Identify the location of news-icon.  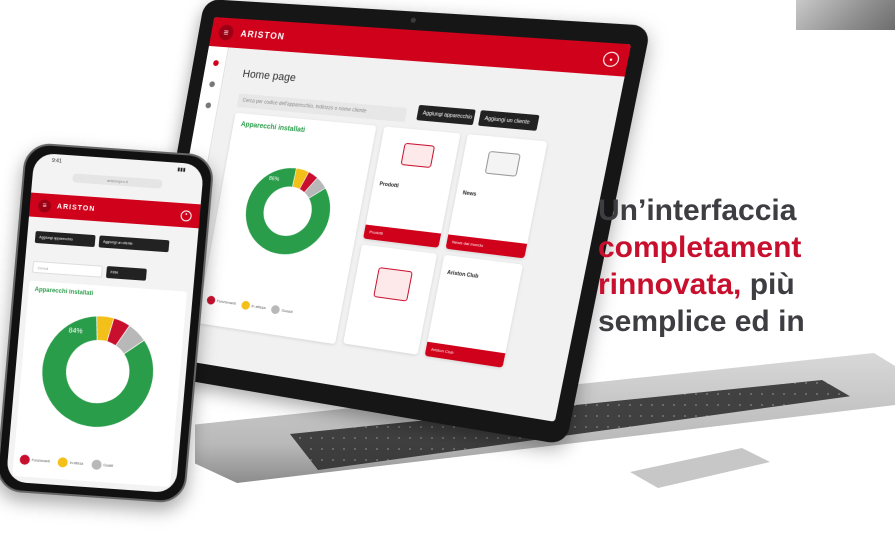
(502, 163).